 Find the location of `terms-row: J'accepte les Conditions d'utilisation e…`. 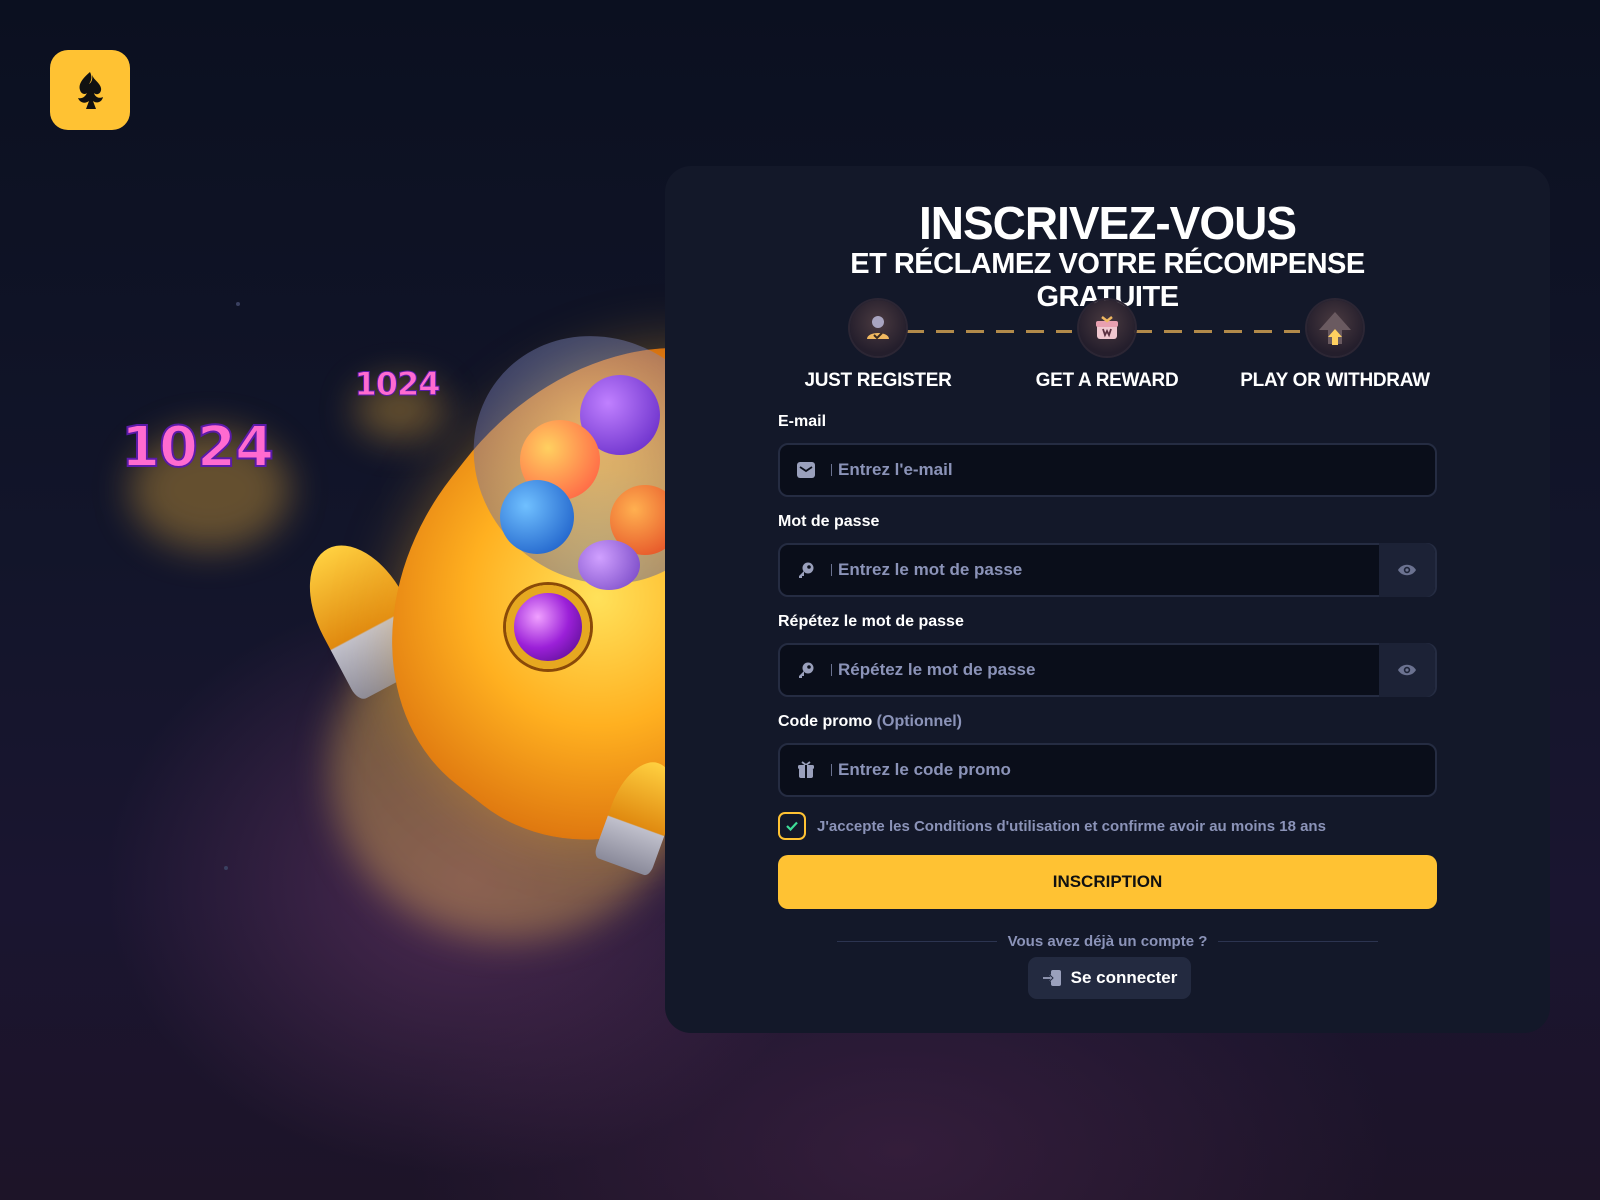

terms-row: J'accepte les Conditions d'utilisation e… is located at coordinates (1052, 826).